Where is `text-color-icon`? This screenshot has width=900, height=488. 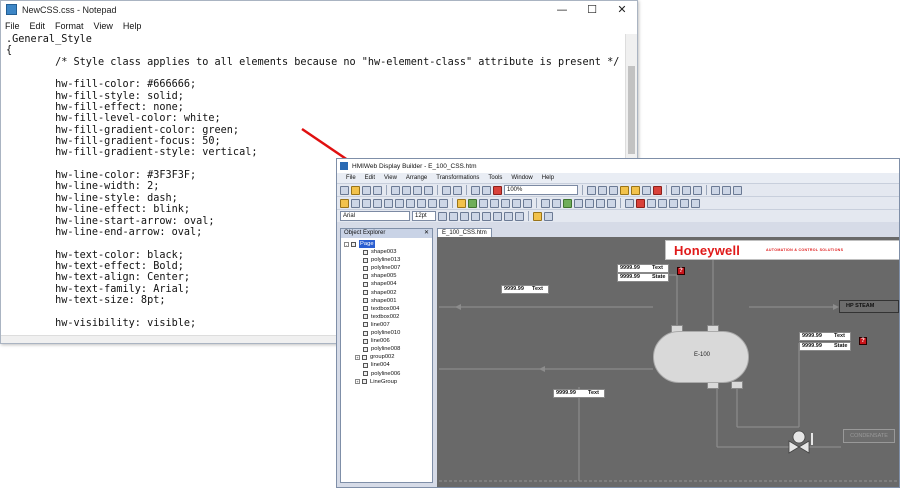 text-color-icon is located at coordinates (697, 190).